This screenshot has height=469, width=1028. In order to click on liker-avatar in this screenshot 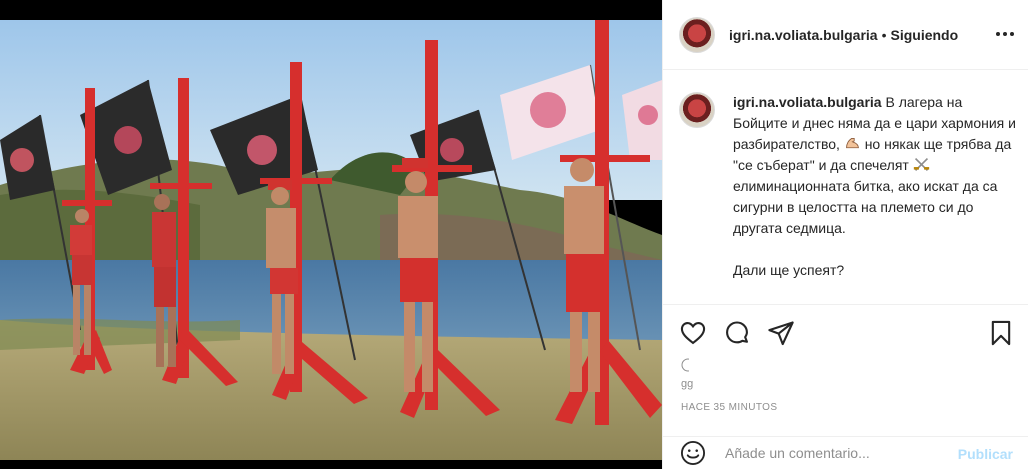, I will do `click(684, 365)`.